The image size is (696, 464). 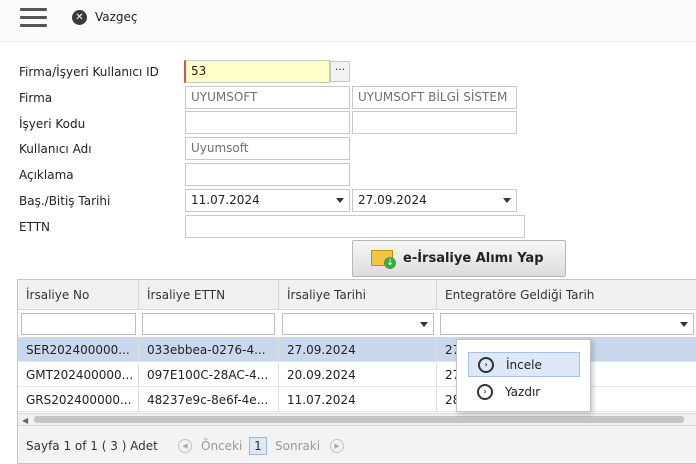 I want to click on end-date-value: 27.09.2024, so click(x=392, y=200).